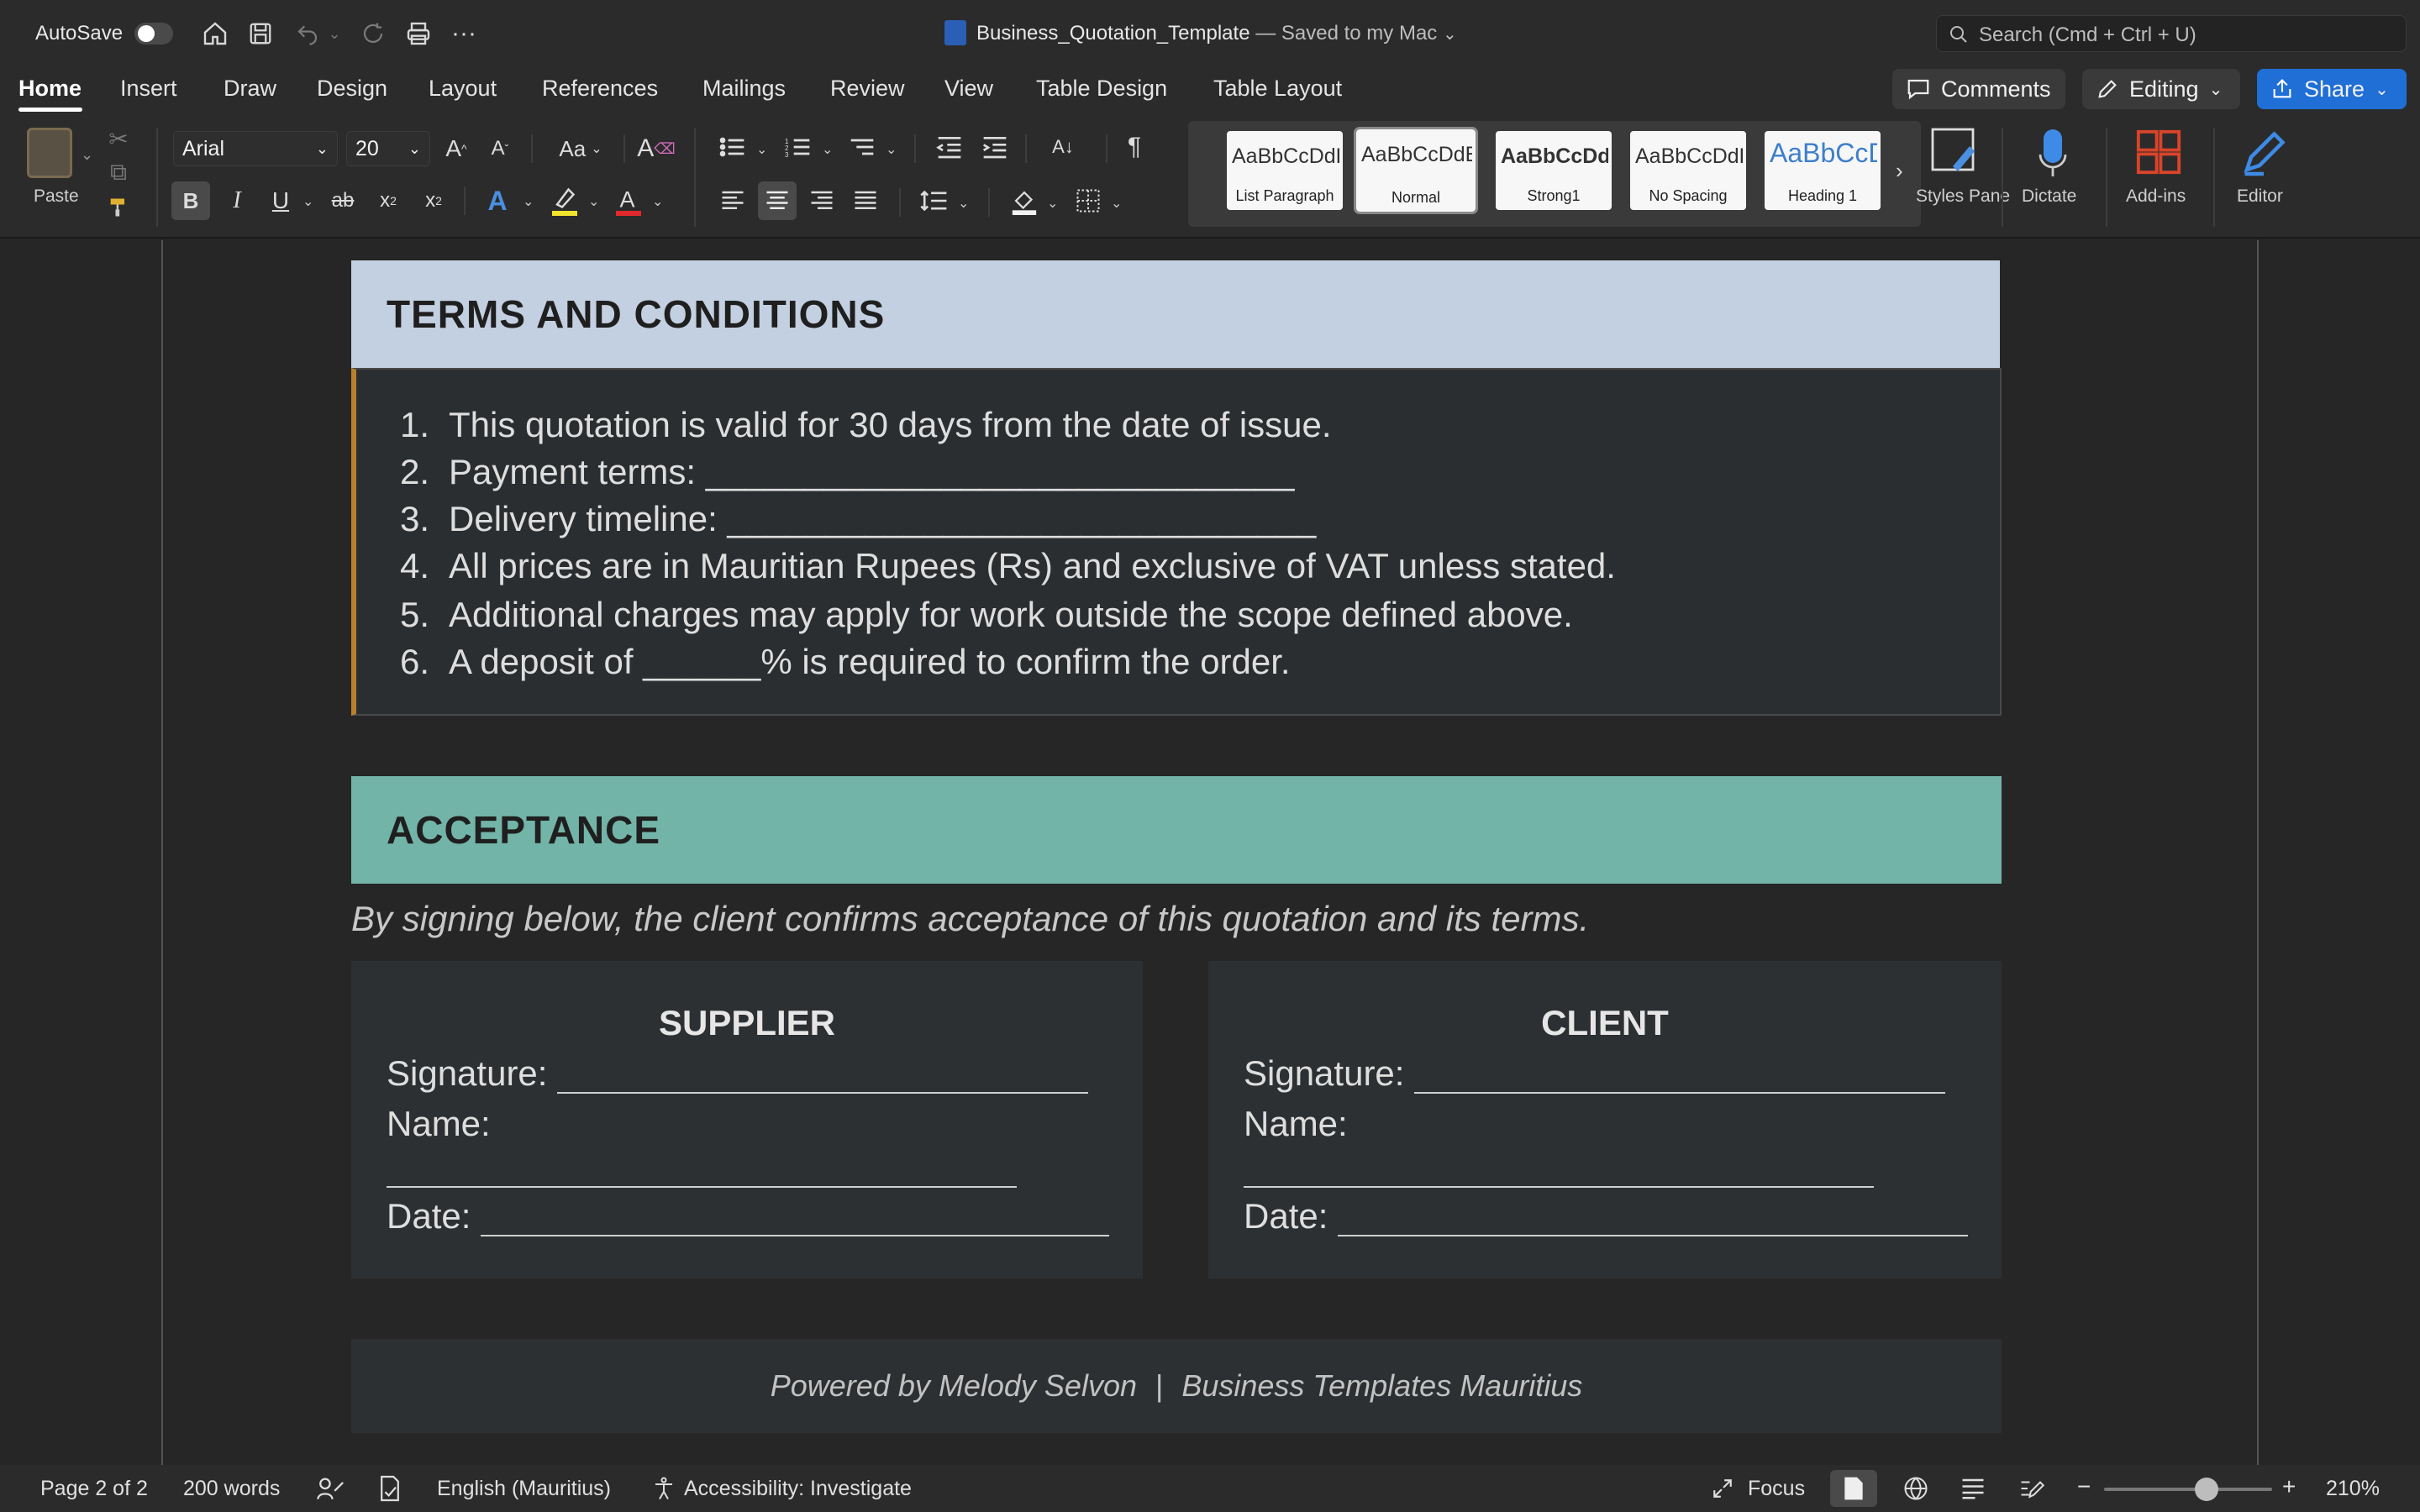  What do you see at coordinates (1277, 89) in the screenshot?
I see `tab-table-layout: Table Layout` at bounding box center [1277, 89].